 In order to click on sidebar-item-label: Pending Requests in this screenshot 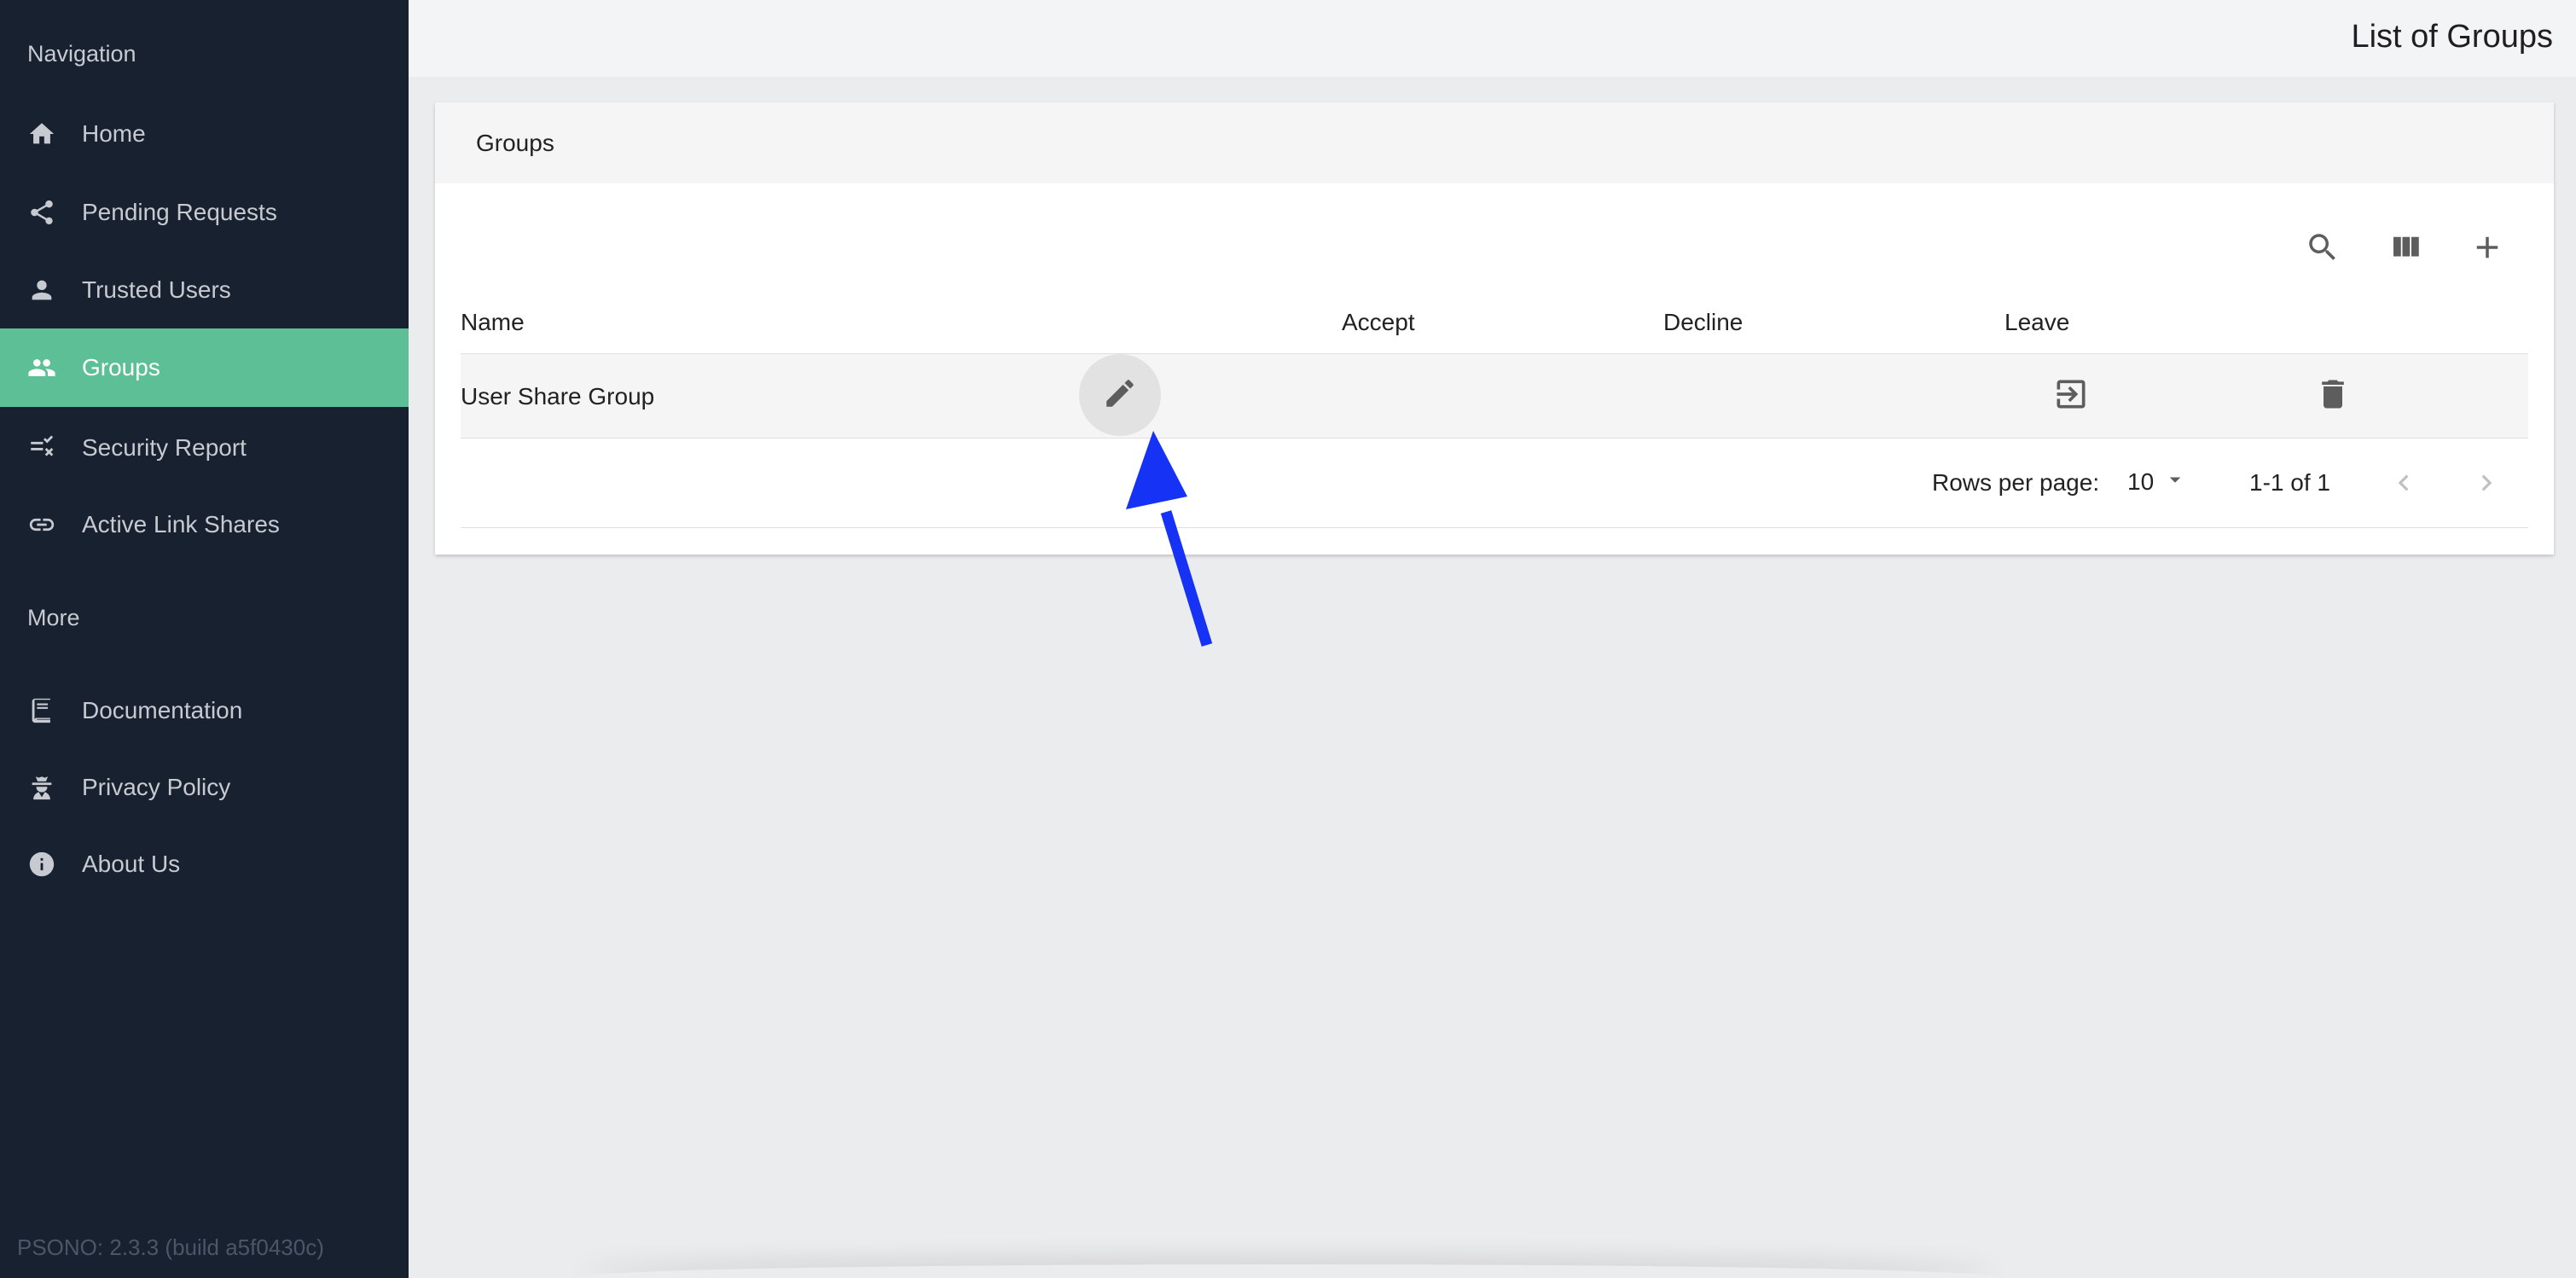, I will do `click(179, 212)`.